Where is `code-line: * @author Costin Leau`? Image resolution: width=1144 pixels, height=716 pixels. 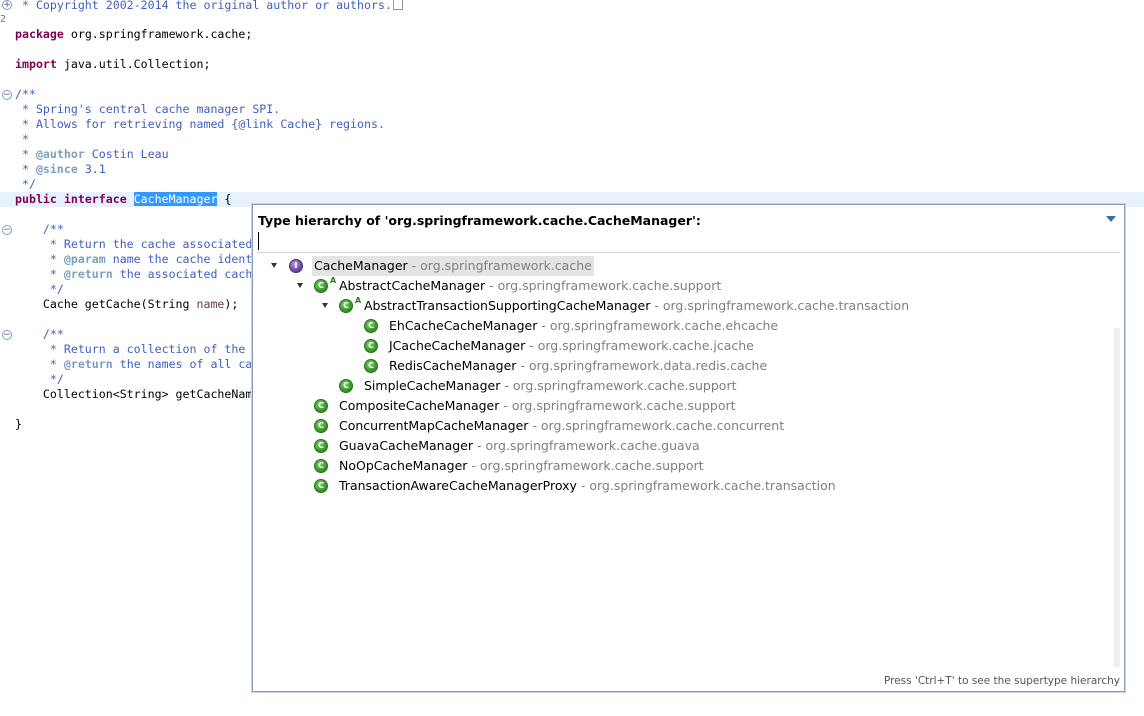
code-line: * @author Costin Leau is located at coordinates (572, 154).